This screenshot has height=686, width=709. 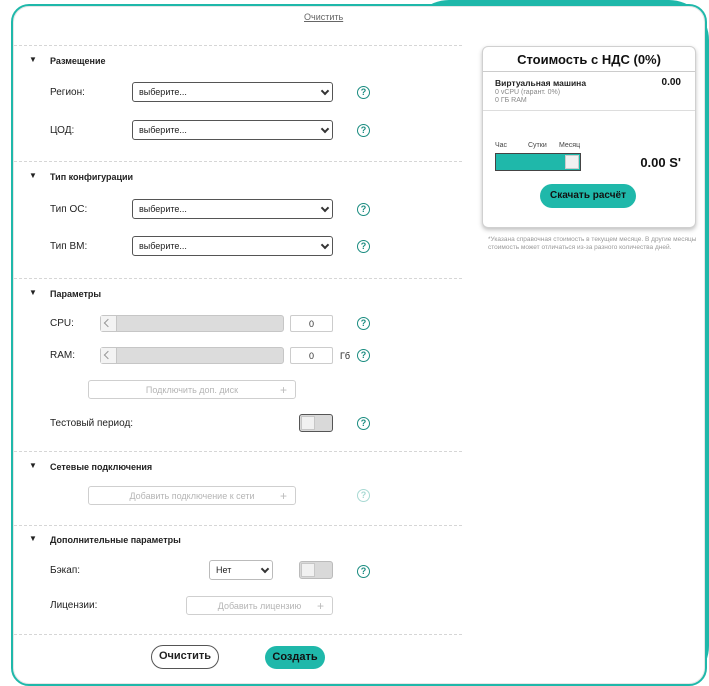 I want to click on trial-period-toggle, so click(x=316, y=423).